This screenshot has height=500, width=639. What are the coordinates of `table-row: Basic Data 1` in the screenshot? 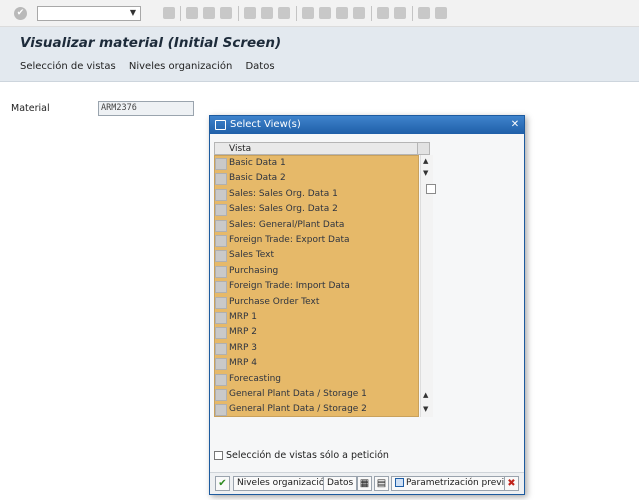 It's located at (316, 163).